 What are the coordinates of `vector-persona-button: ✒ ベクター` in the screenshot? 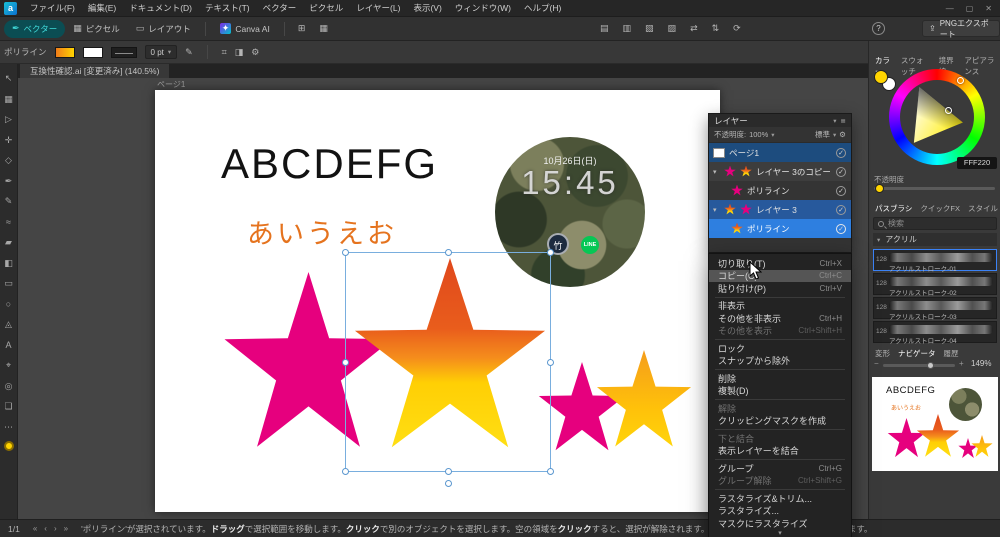 It's located at (35, 28).